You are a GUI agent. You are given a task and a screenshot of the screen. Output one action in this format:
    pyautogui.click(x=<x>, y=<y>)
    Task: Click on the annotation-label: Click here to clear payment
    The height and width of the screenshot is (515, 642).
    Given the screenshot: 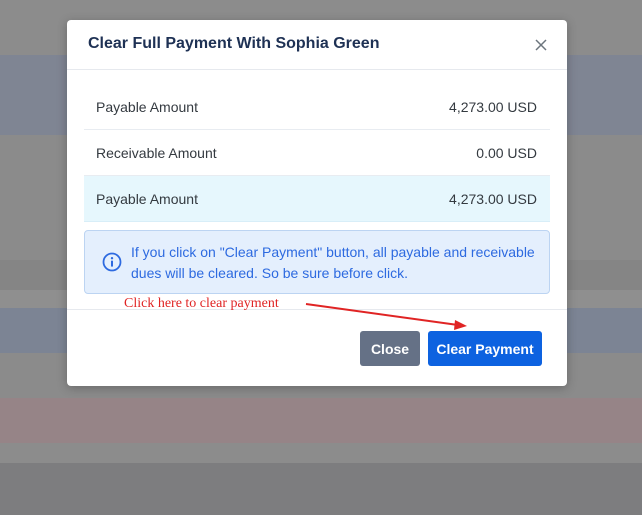 What is the action you would take?
    pyautogui.click(x=201, y=303)
    